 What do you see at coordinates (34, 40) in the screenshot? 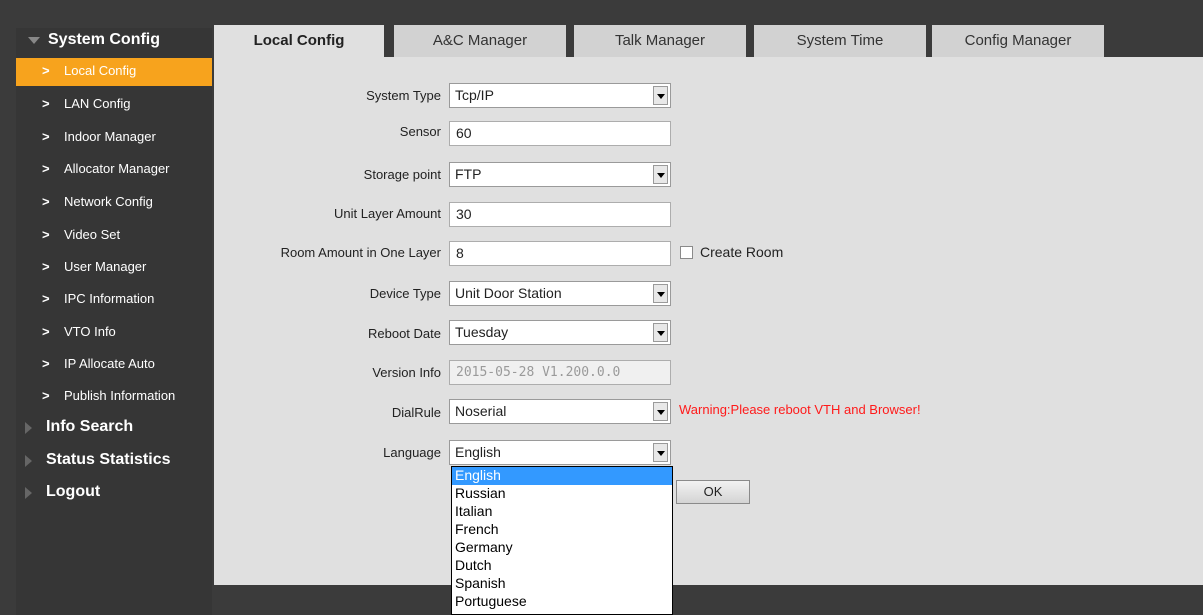
I see `caret-down-icon` at bounding box center [34, 40].